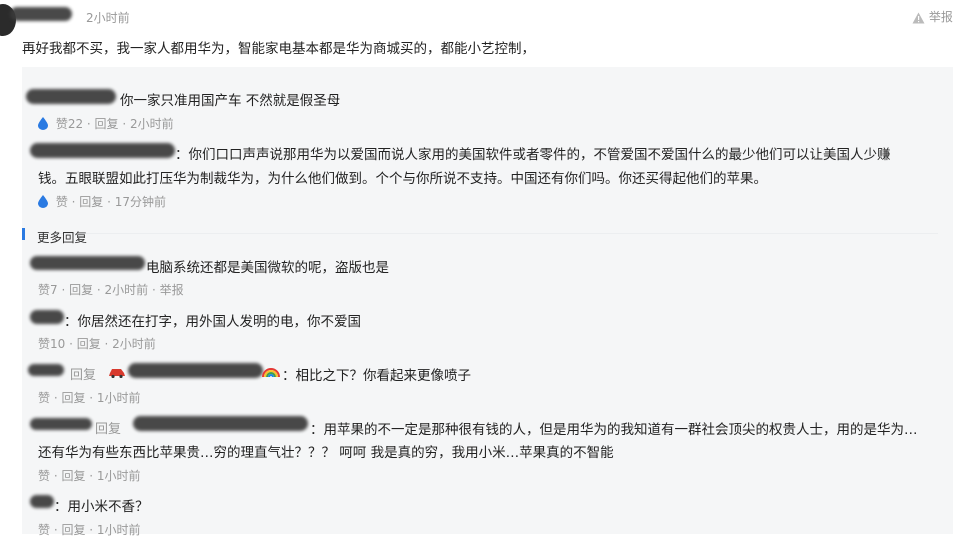  Describe the element at coordinates (115, 124) in the screenshot. I see `reply-meta-text: 赞22 · 回复 · 2小时前` at that location.